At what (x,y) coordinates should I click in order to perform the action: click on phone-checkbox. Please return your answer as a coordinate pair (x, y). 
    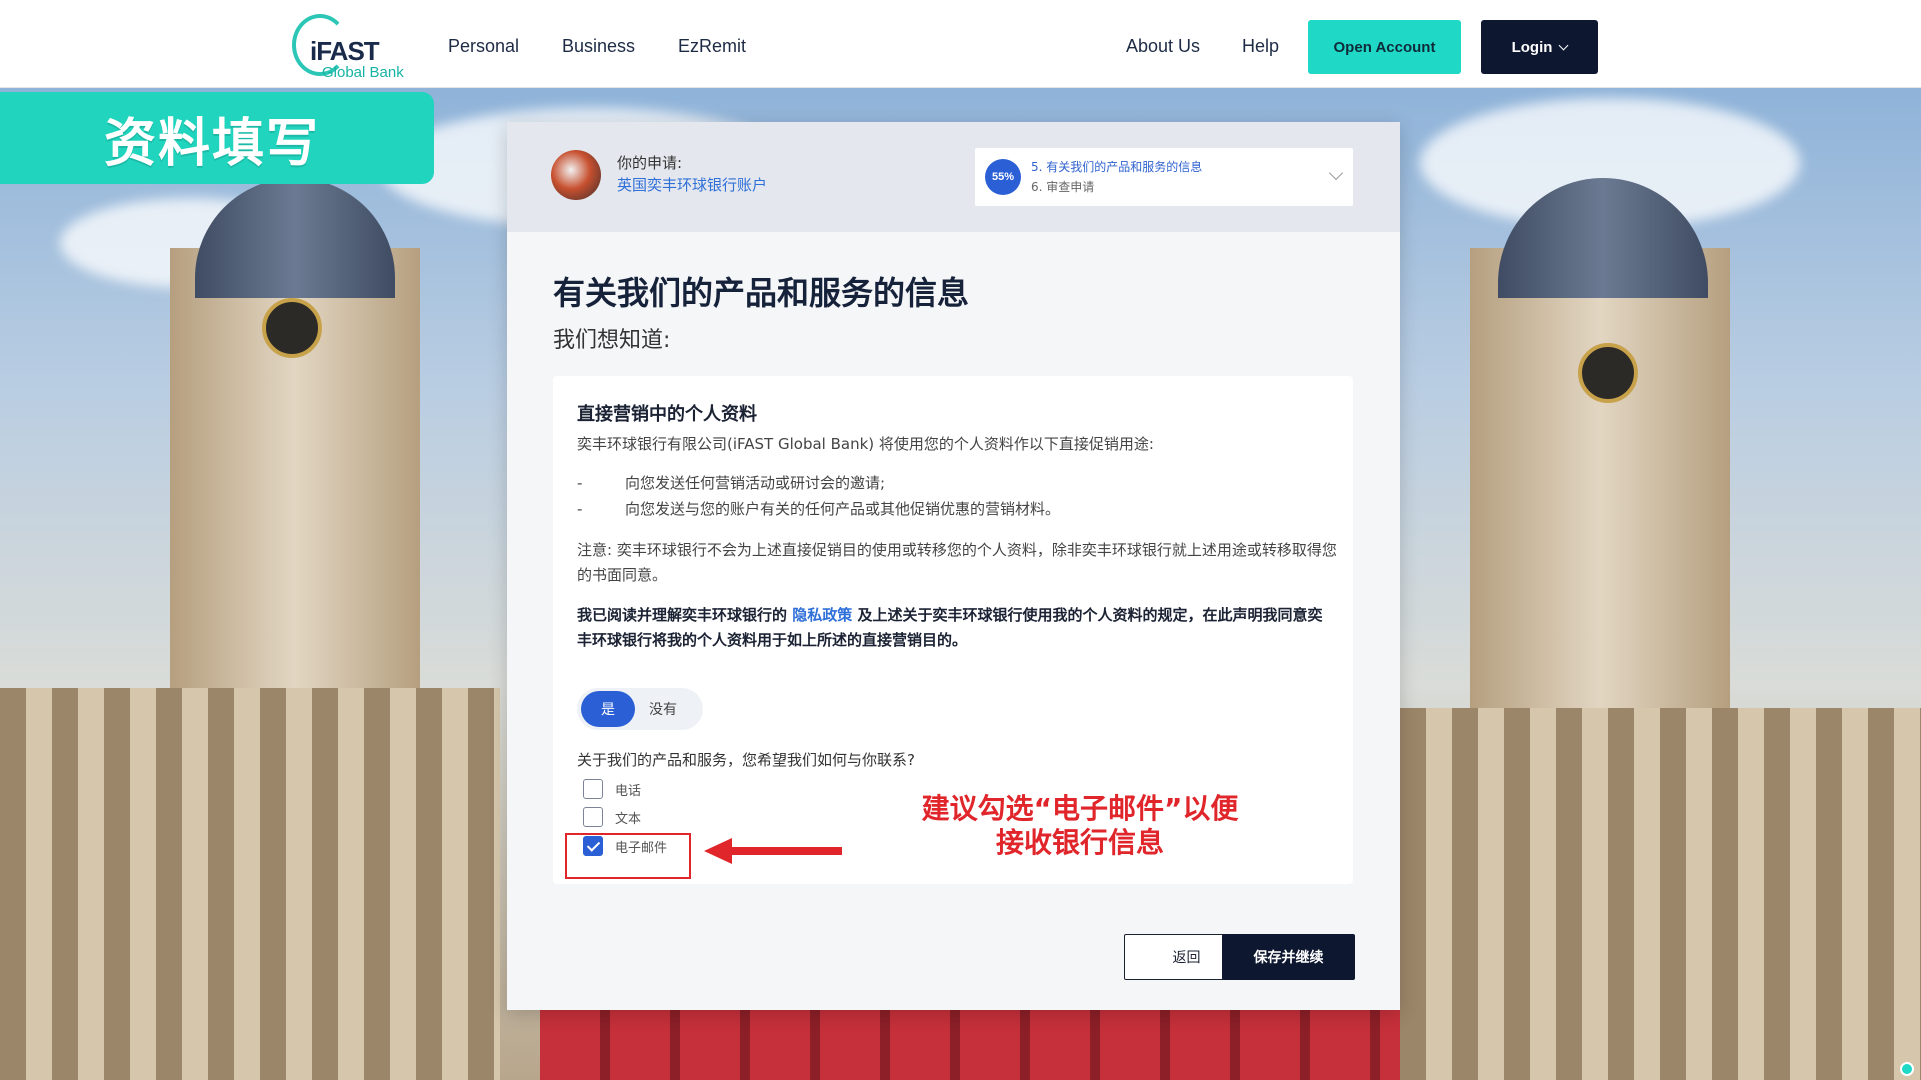
    Looking at the image, I should click on (593, 789).